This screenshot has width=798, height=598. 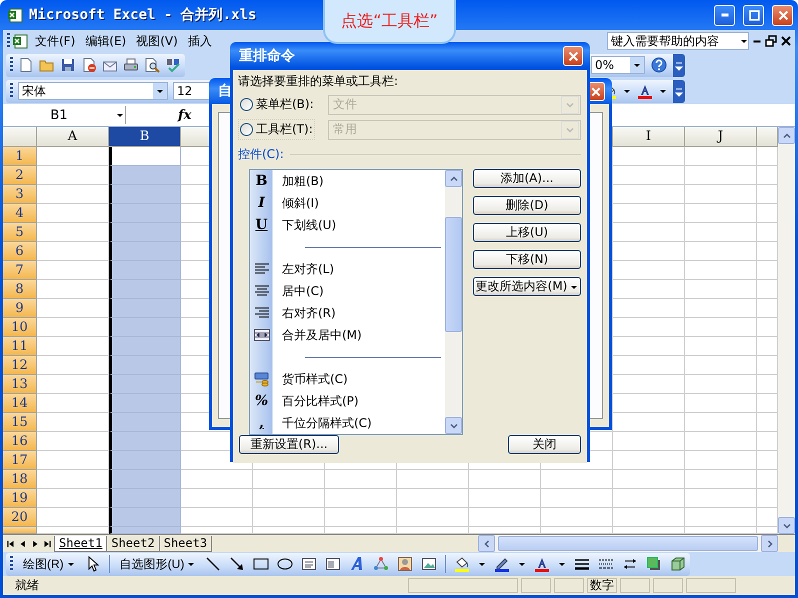 What do you see at coordinates (237, 564) in the screenshot?
I see `arrow-icon` at bounding box center [237, 564].